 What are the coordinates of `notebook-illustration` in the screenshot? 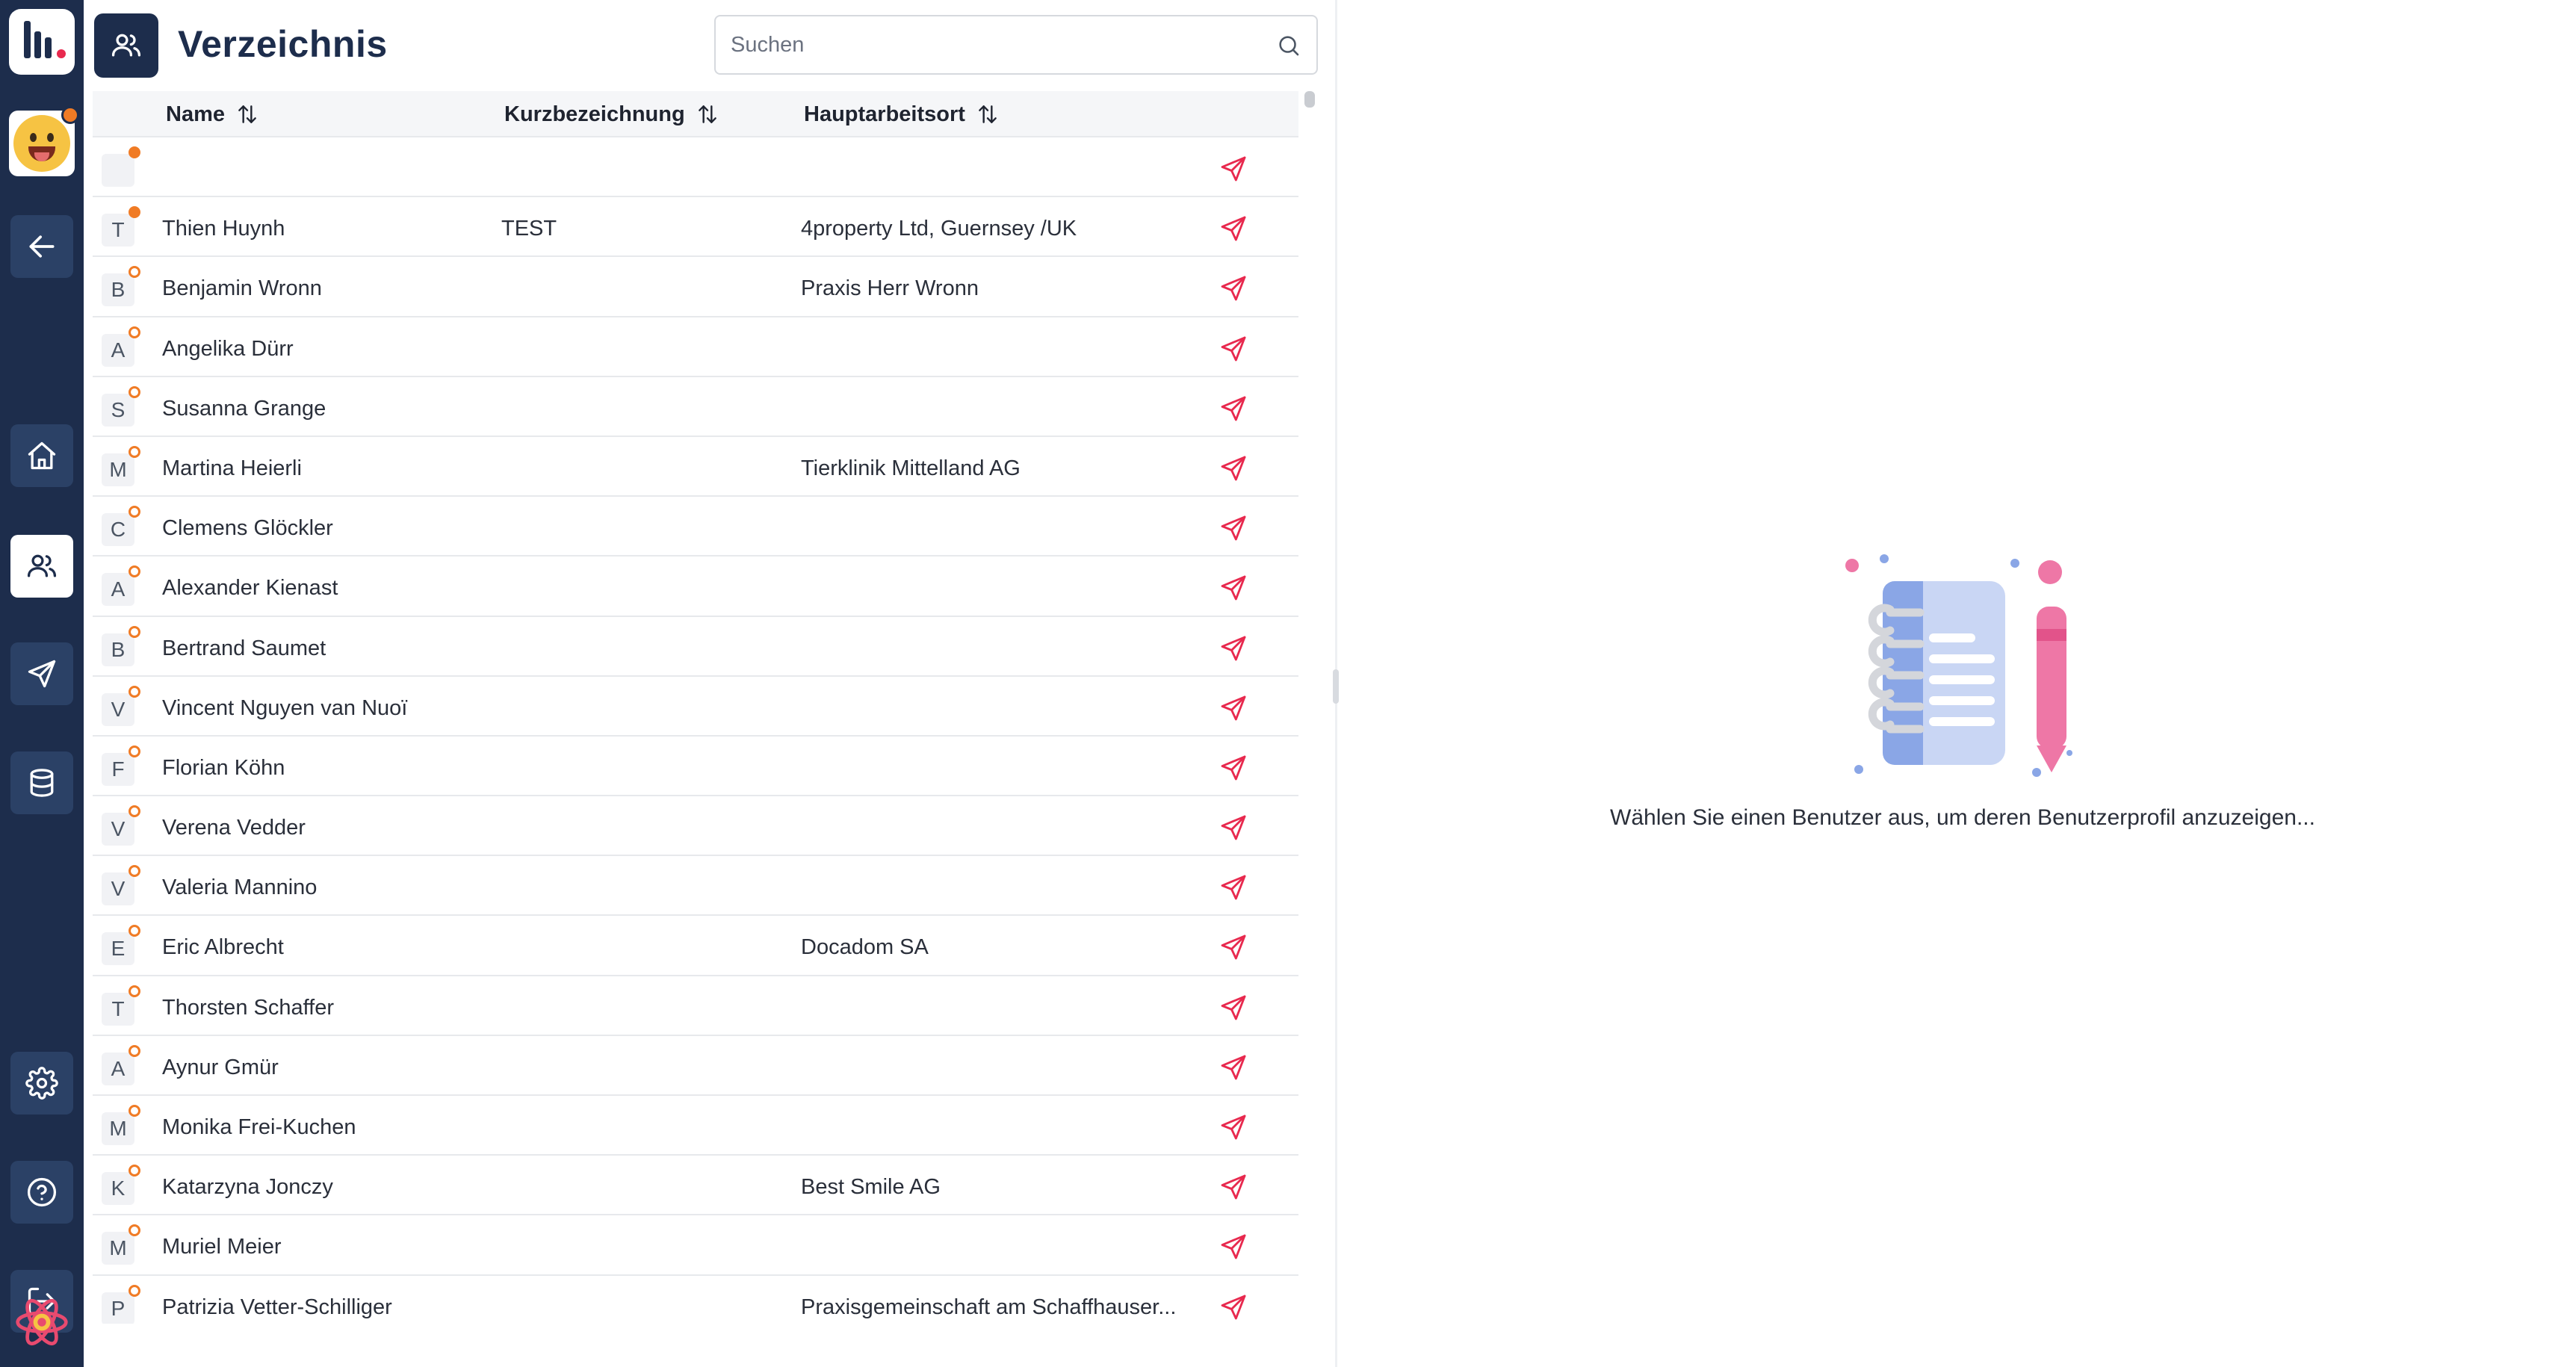 It's located at (1958, 665).